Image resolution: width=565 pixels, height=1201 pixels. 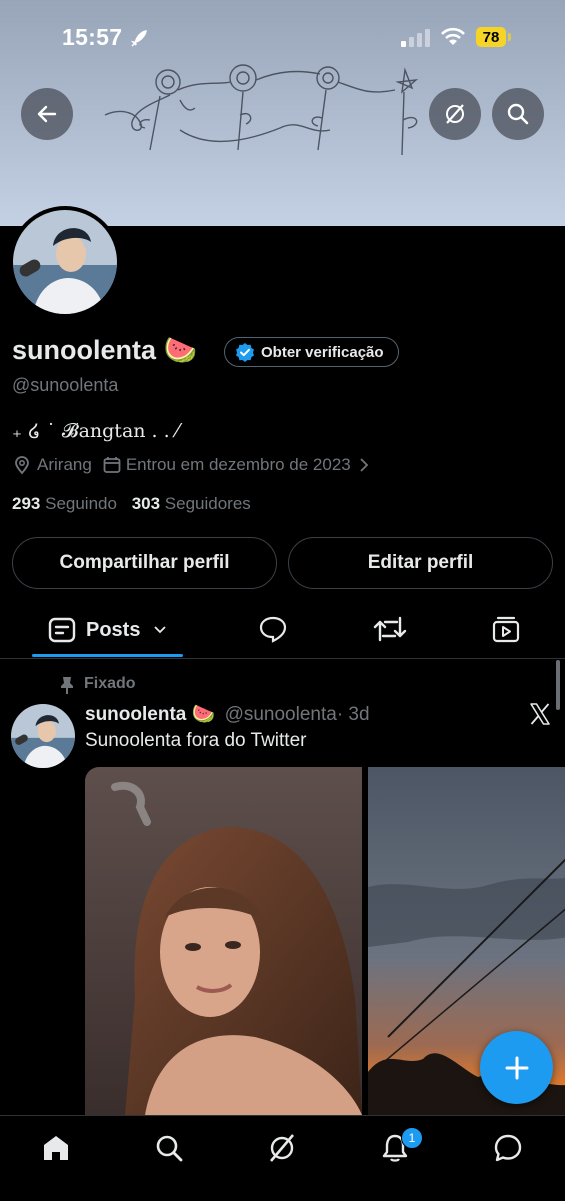 I want to click on follow-counts: 293 Seguindo 303 Seguidores, so click(x=131, y=504).